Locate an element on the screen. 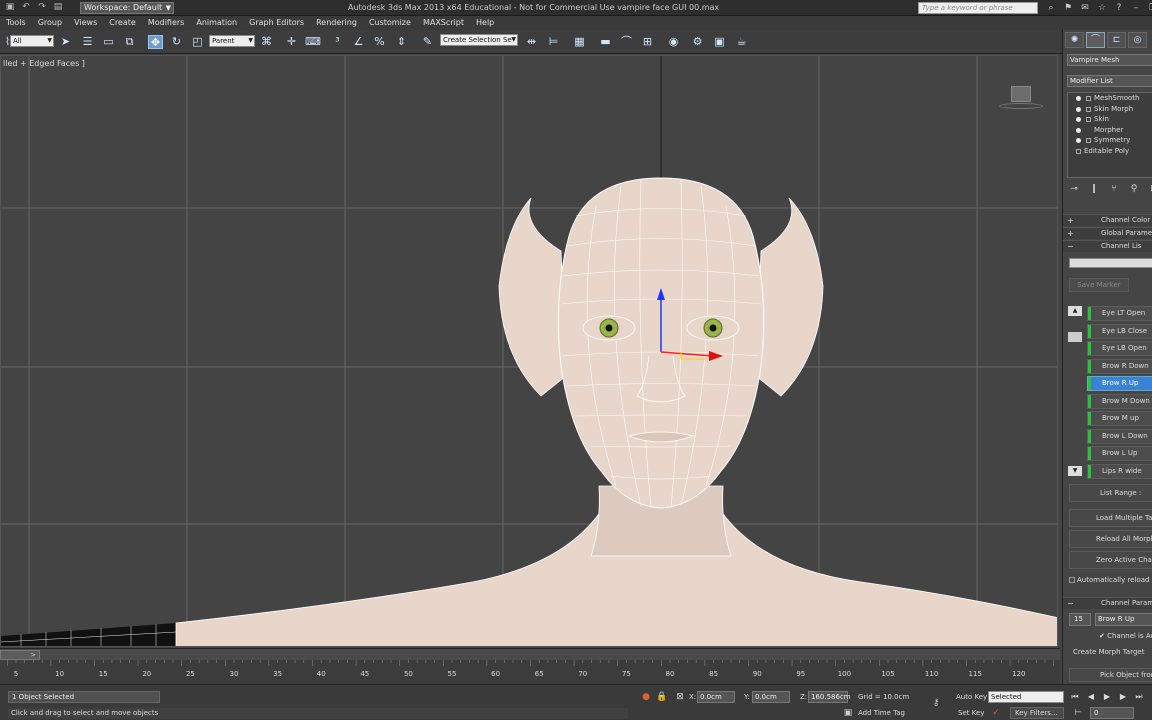  menu-maxscript: MAXScript is located at coordinates (443, 23).